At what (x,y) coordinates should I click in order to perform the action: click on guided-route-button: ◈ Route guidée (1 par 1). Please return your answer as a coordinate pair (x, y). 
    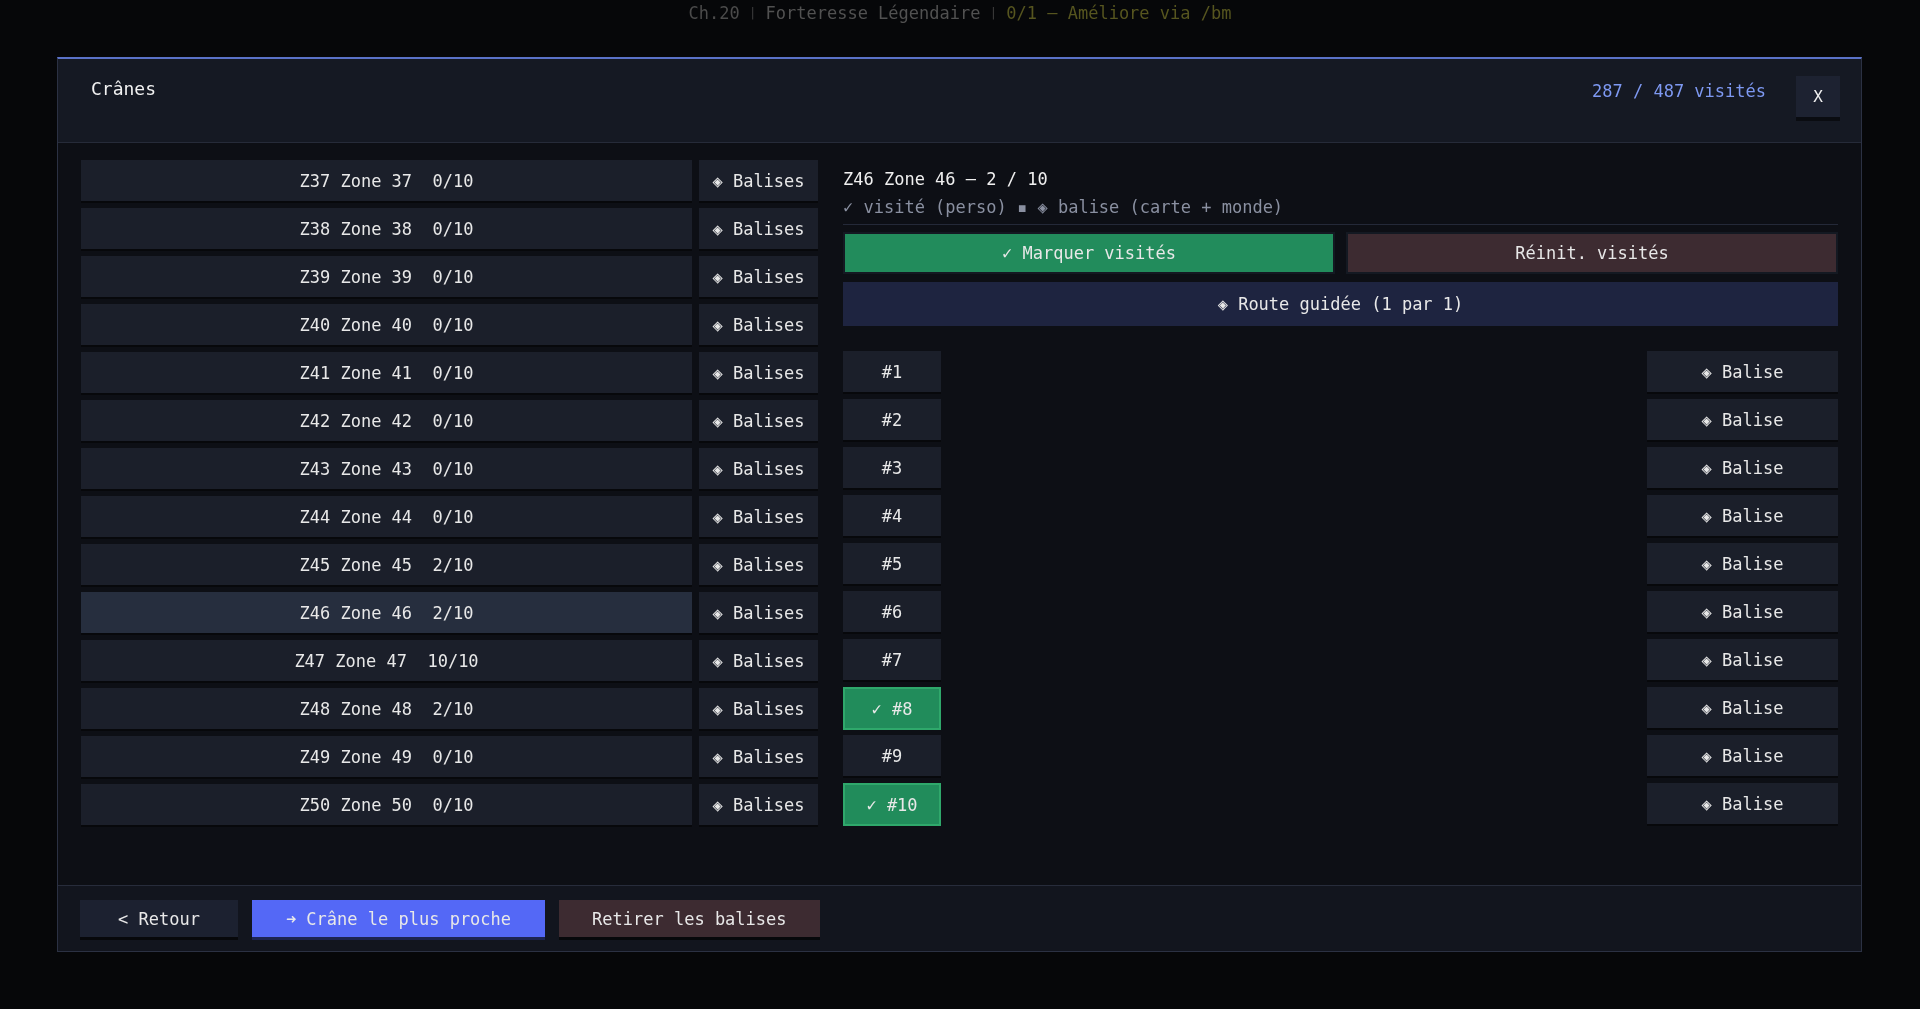
    Looking at the image, I should click on (1340, 304).